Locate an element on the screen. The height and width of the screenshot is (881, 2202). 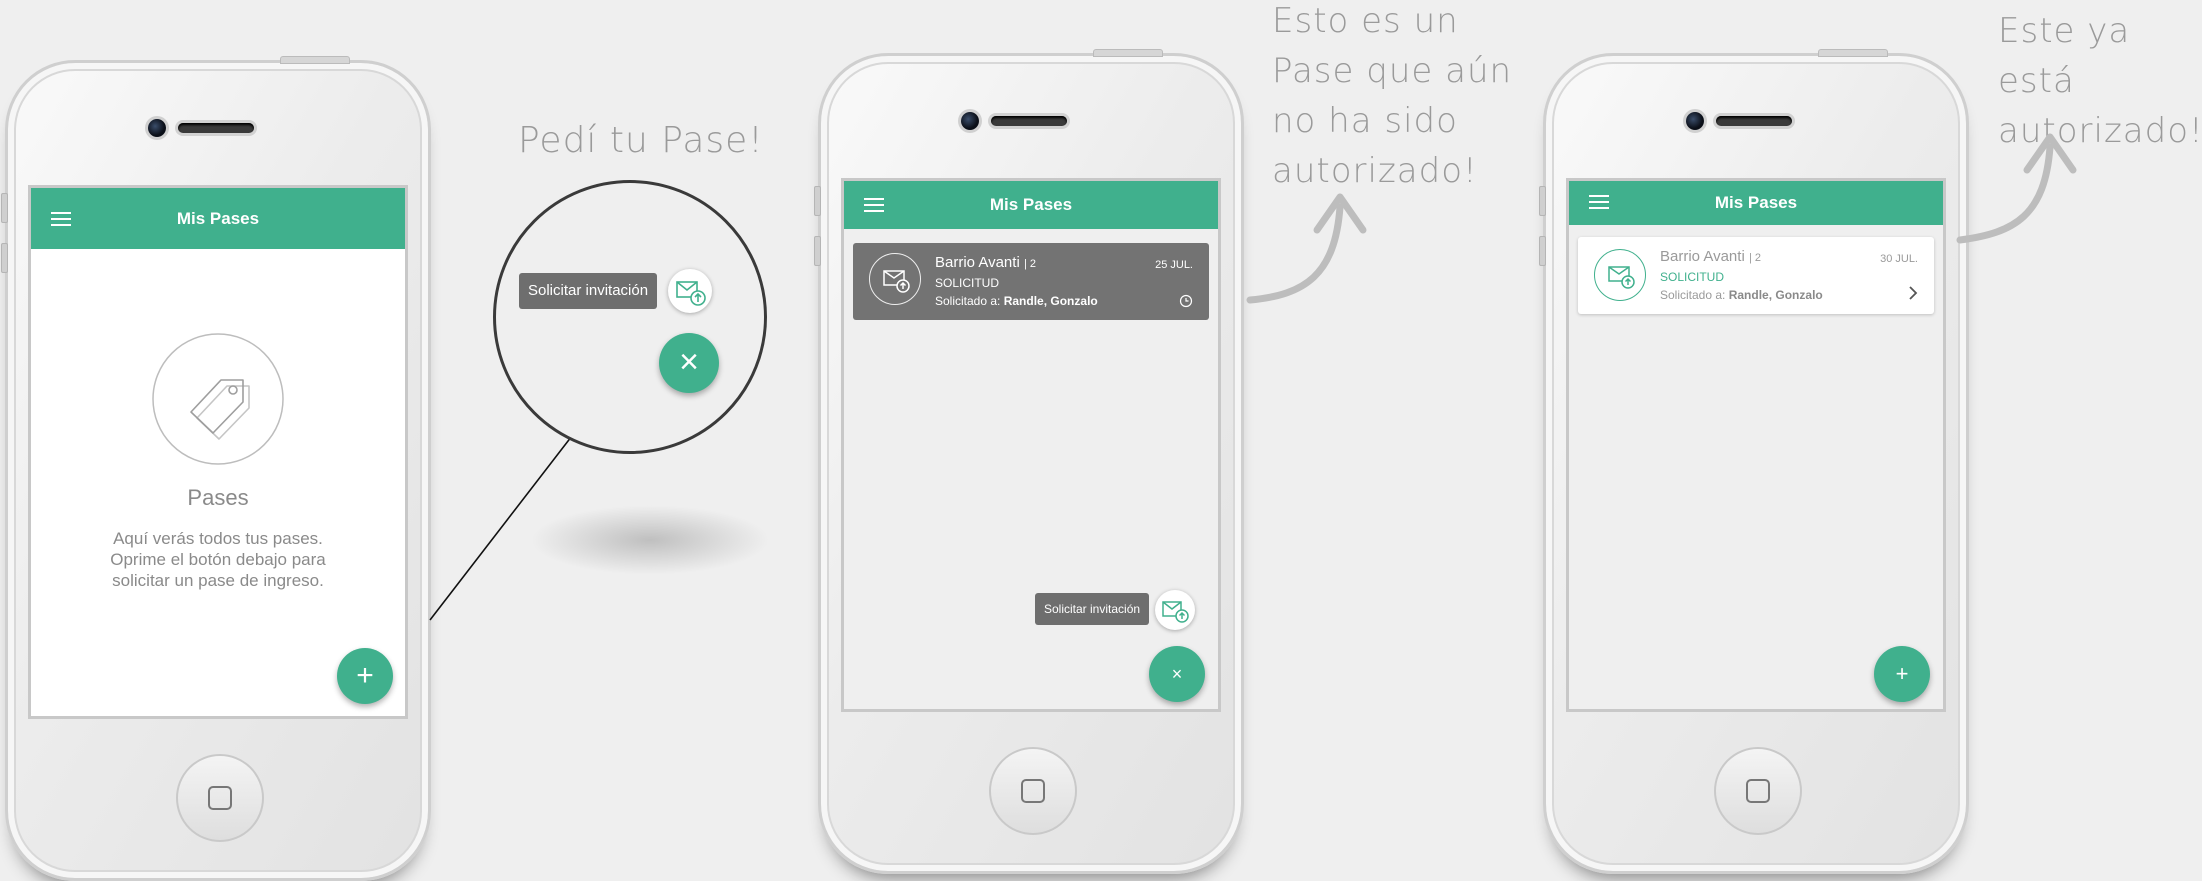
pass-date: 30 JUL. is located at coordinates (1899, 259).